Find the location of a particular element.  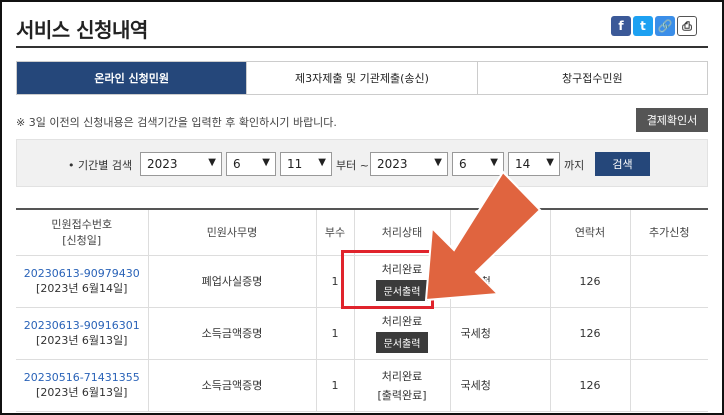

notice-text: ※ 3일 이전의 신청내용은 검색기간을 입력한 후 확인하시기 바랍니다. is located at coordinates (176, 122).